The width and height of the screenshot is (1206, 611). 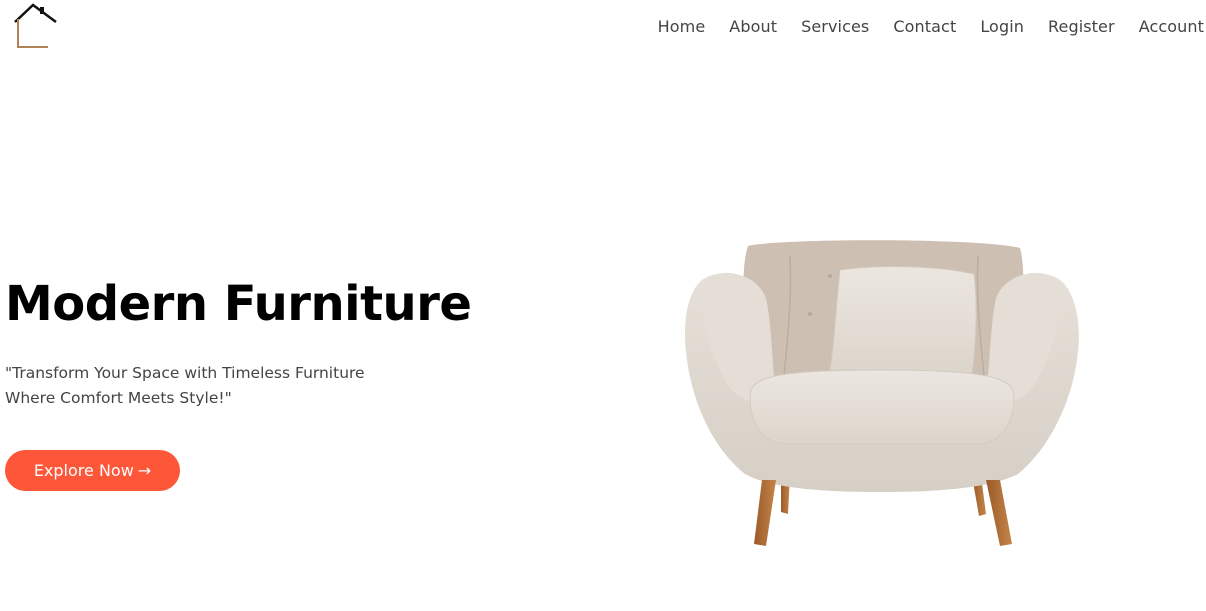 I want to click on arrow-right-icon: →, so click(x=144, y=470).